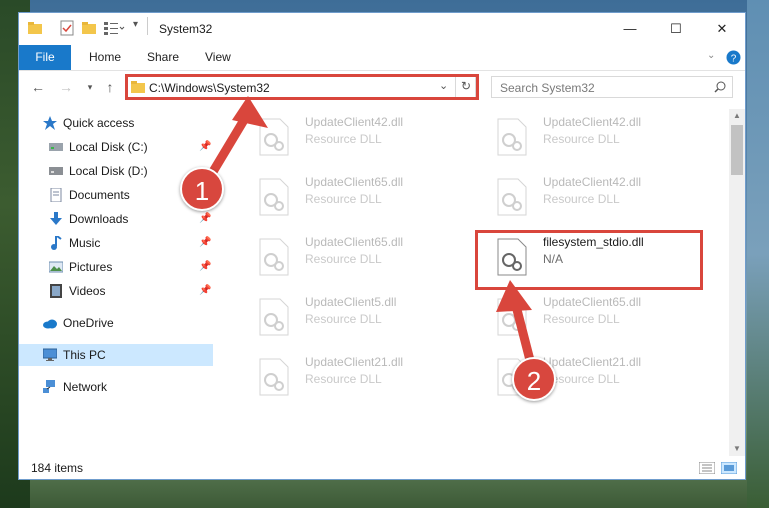 This screenshot has height=508, width=769. I want to click on sidebar-item-label: This PC, so click(84, 355).